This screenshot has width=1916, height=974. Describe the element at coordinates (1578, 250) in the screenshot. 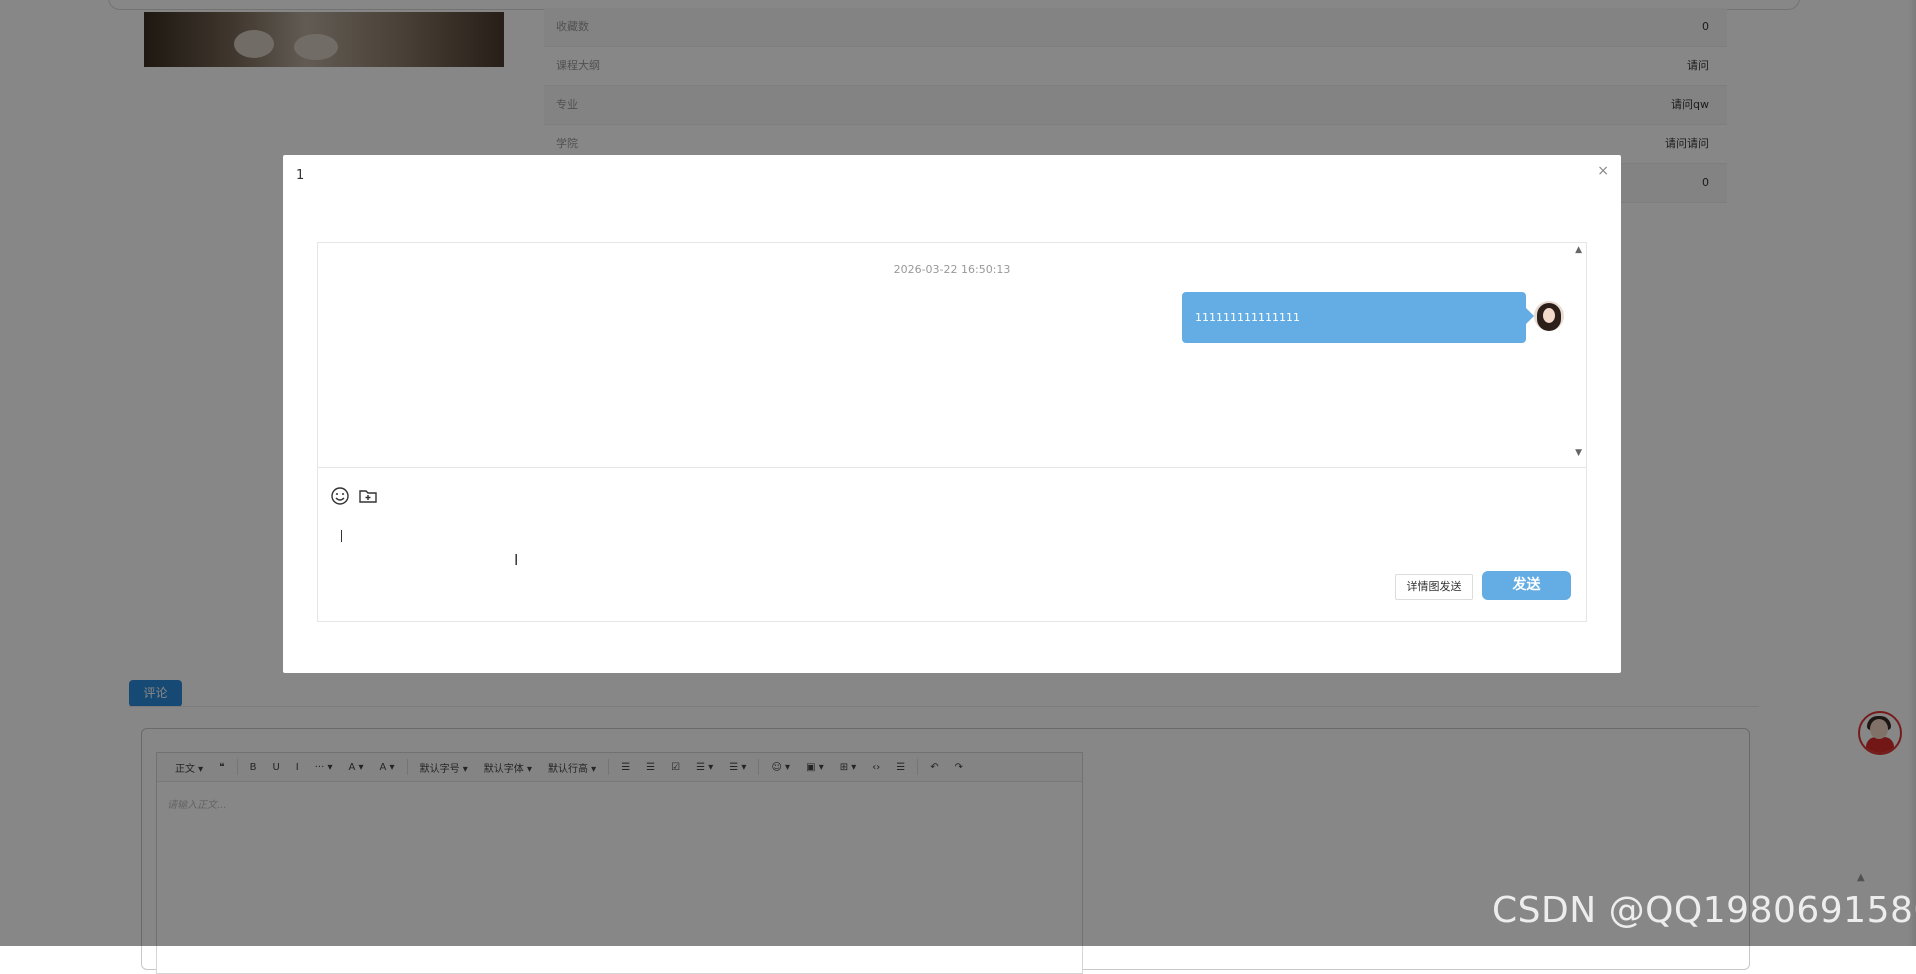

I see `scroll-up-icon: ▲` at that location.